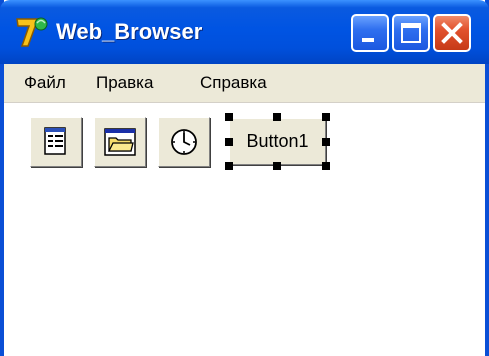  I want to click on maximize-icon, so click(411, 33).